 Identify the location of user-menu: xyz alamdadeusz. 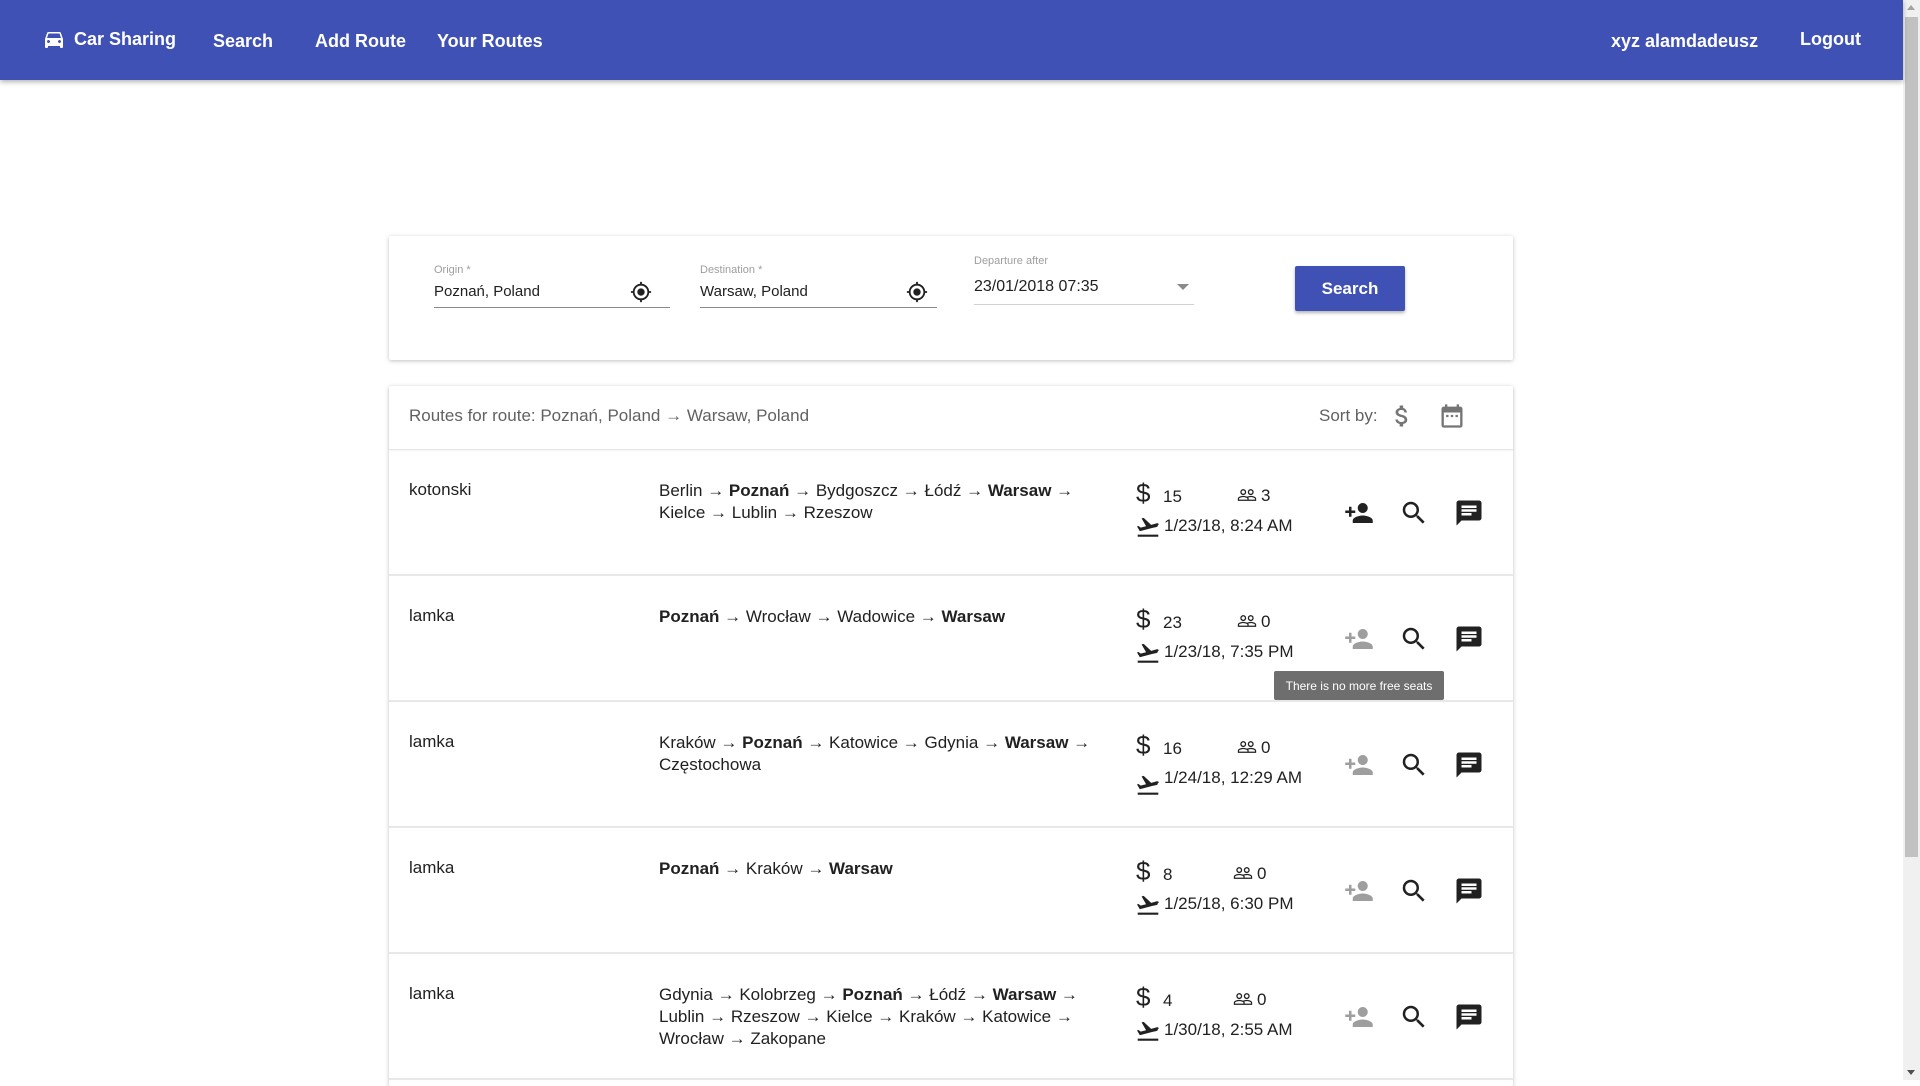
(1684, 41).